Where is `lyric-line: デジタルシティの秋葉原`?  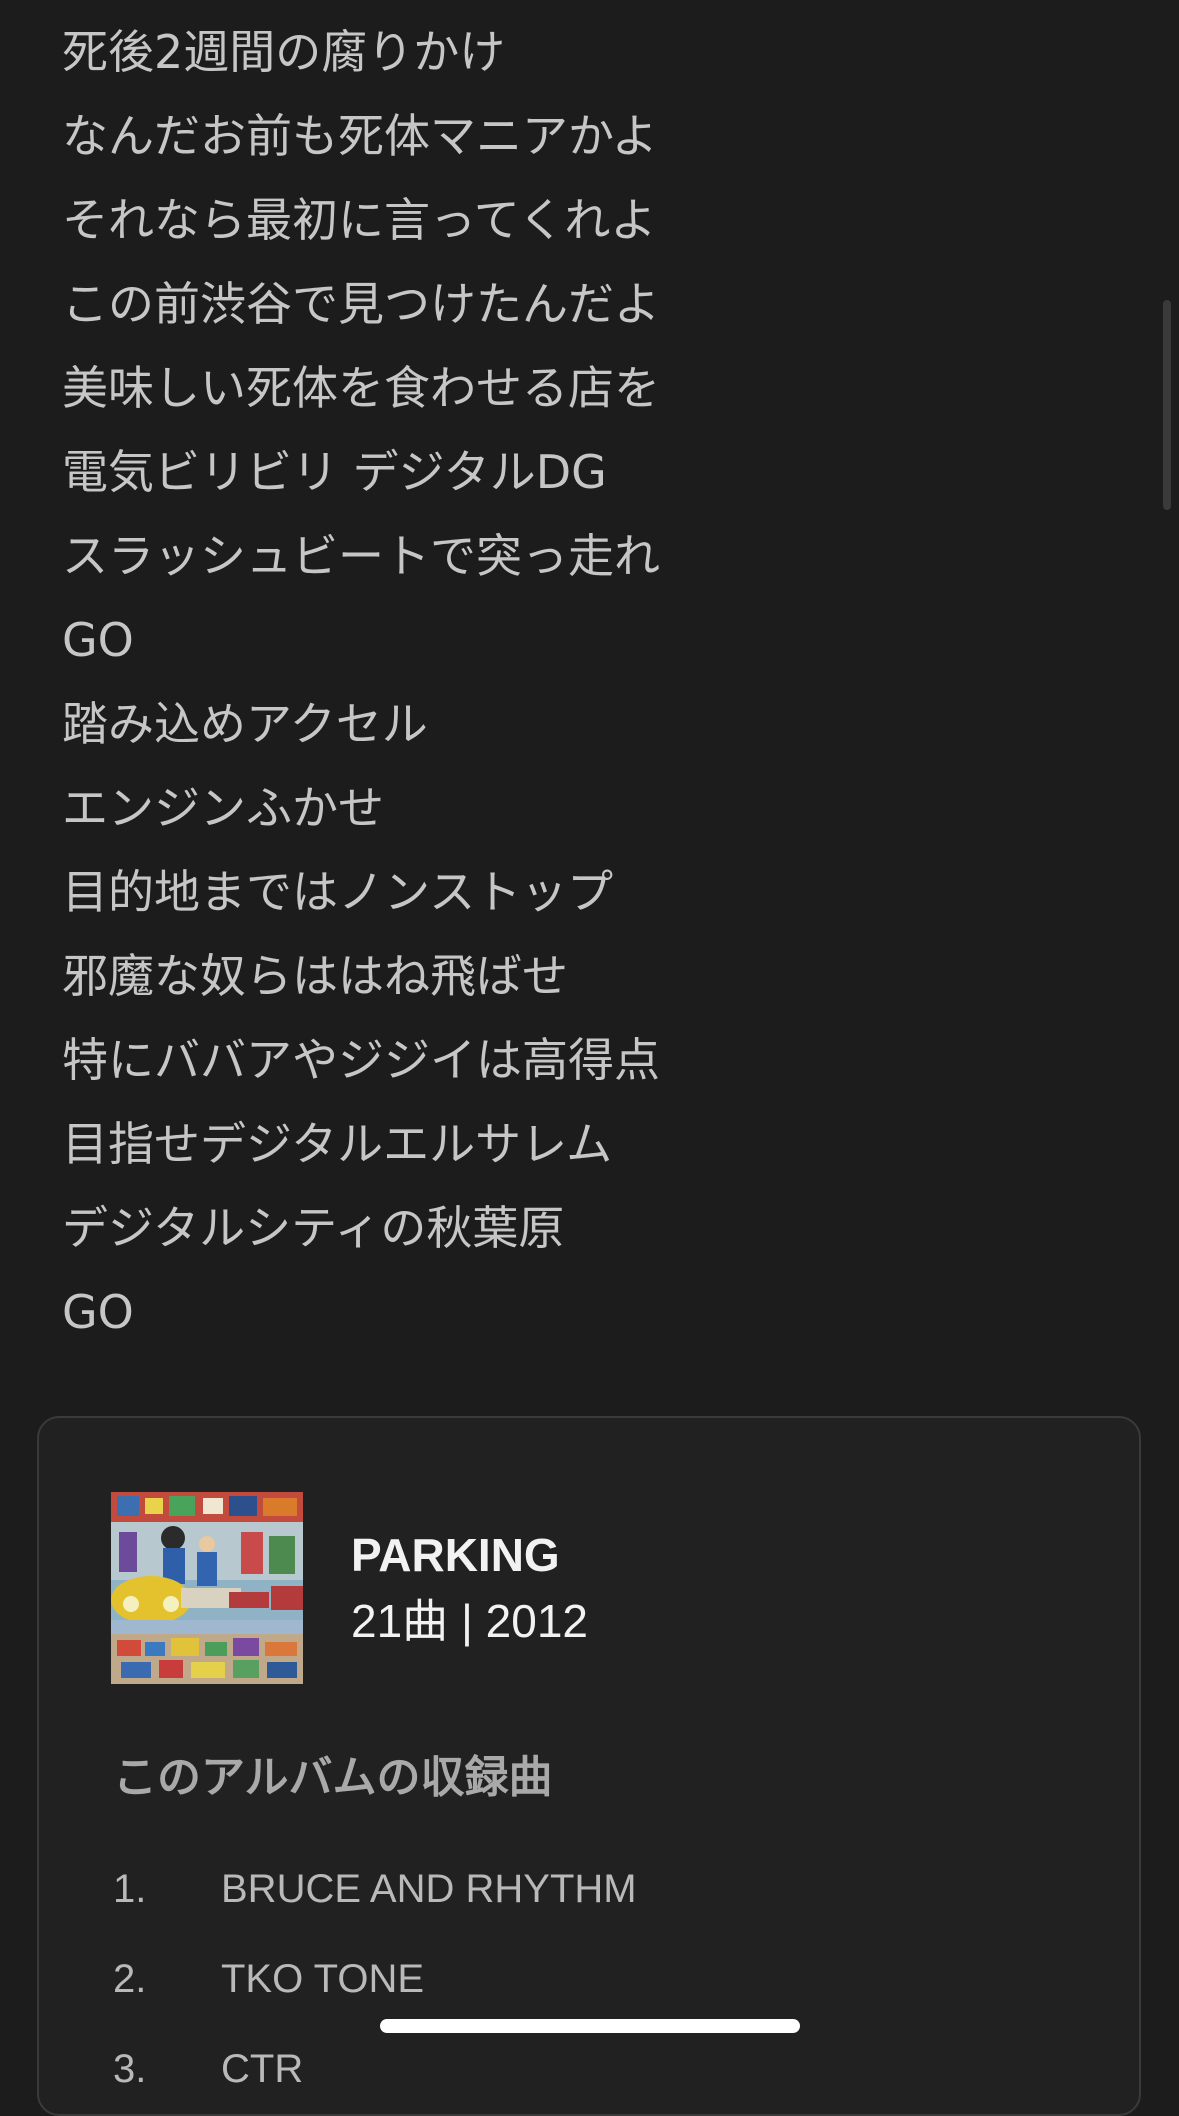 lyric-line: デジタルシティの秋葉原 is located at coordinates (313, 1228).